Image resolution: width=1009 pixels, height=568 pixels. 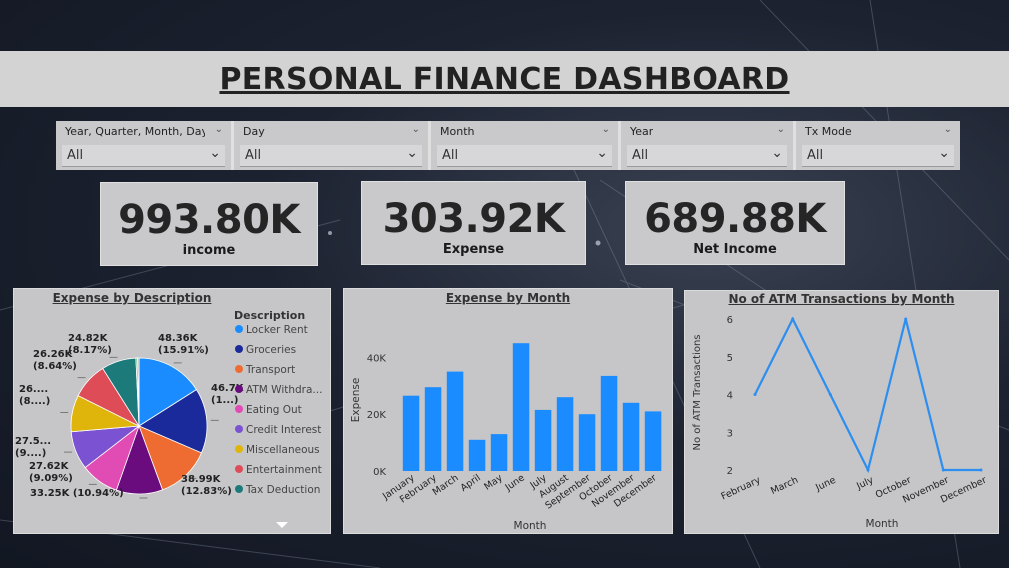 What do you see at coordinates (882, 524) in the screenshot?
I see `x-axis-title: Month` at bounding box center [882, 524].